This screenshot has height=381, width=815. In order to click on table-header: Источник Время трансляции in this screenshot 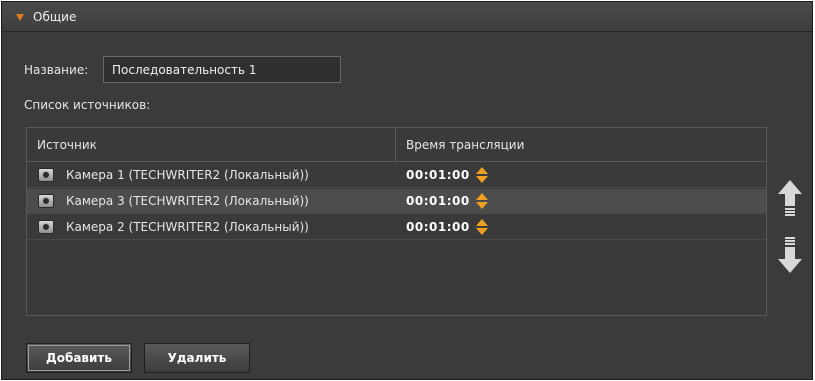, I will do `click(396, 145)`.